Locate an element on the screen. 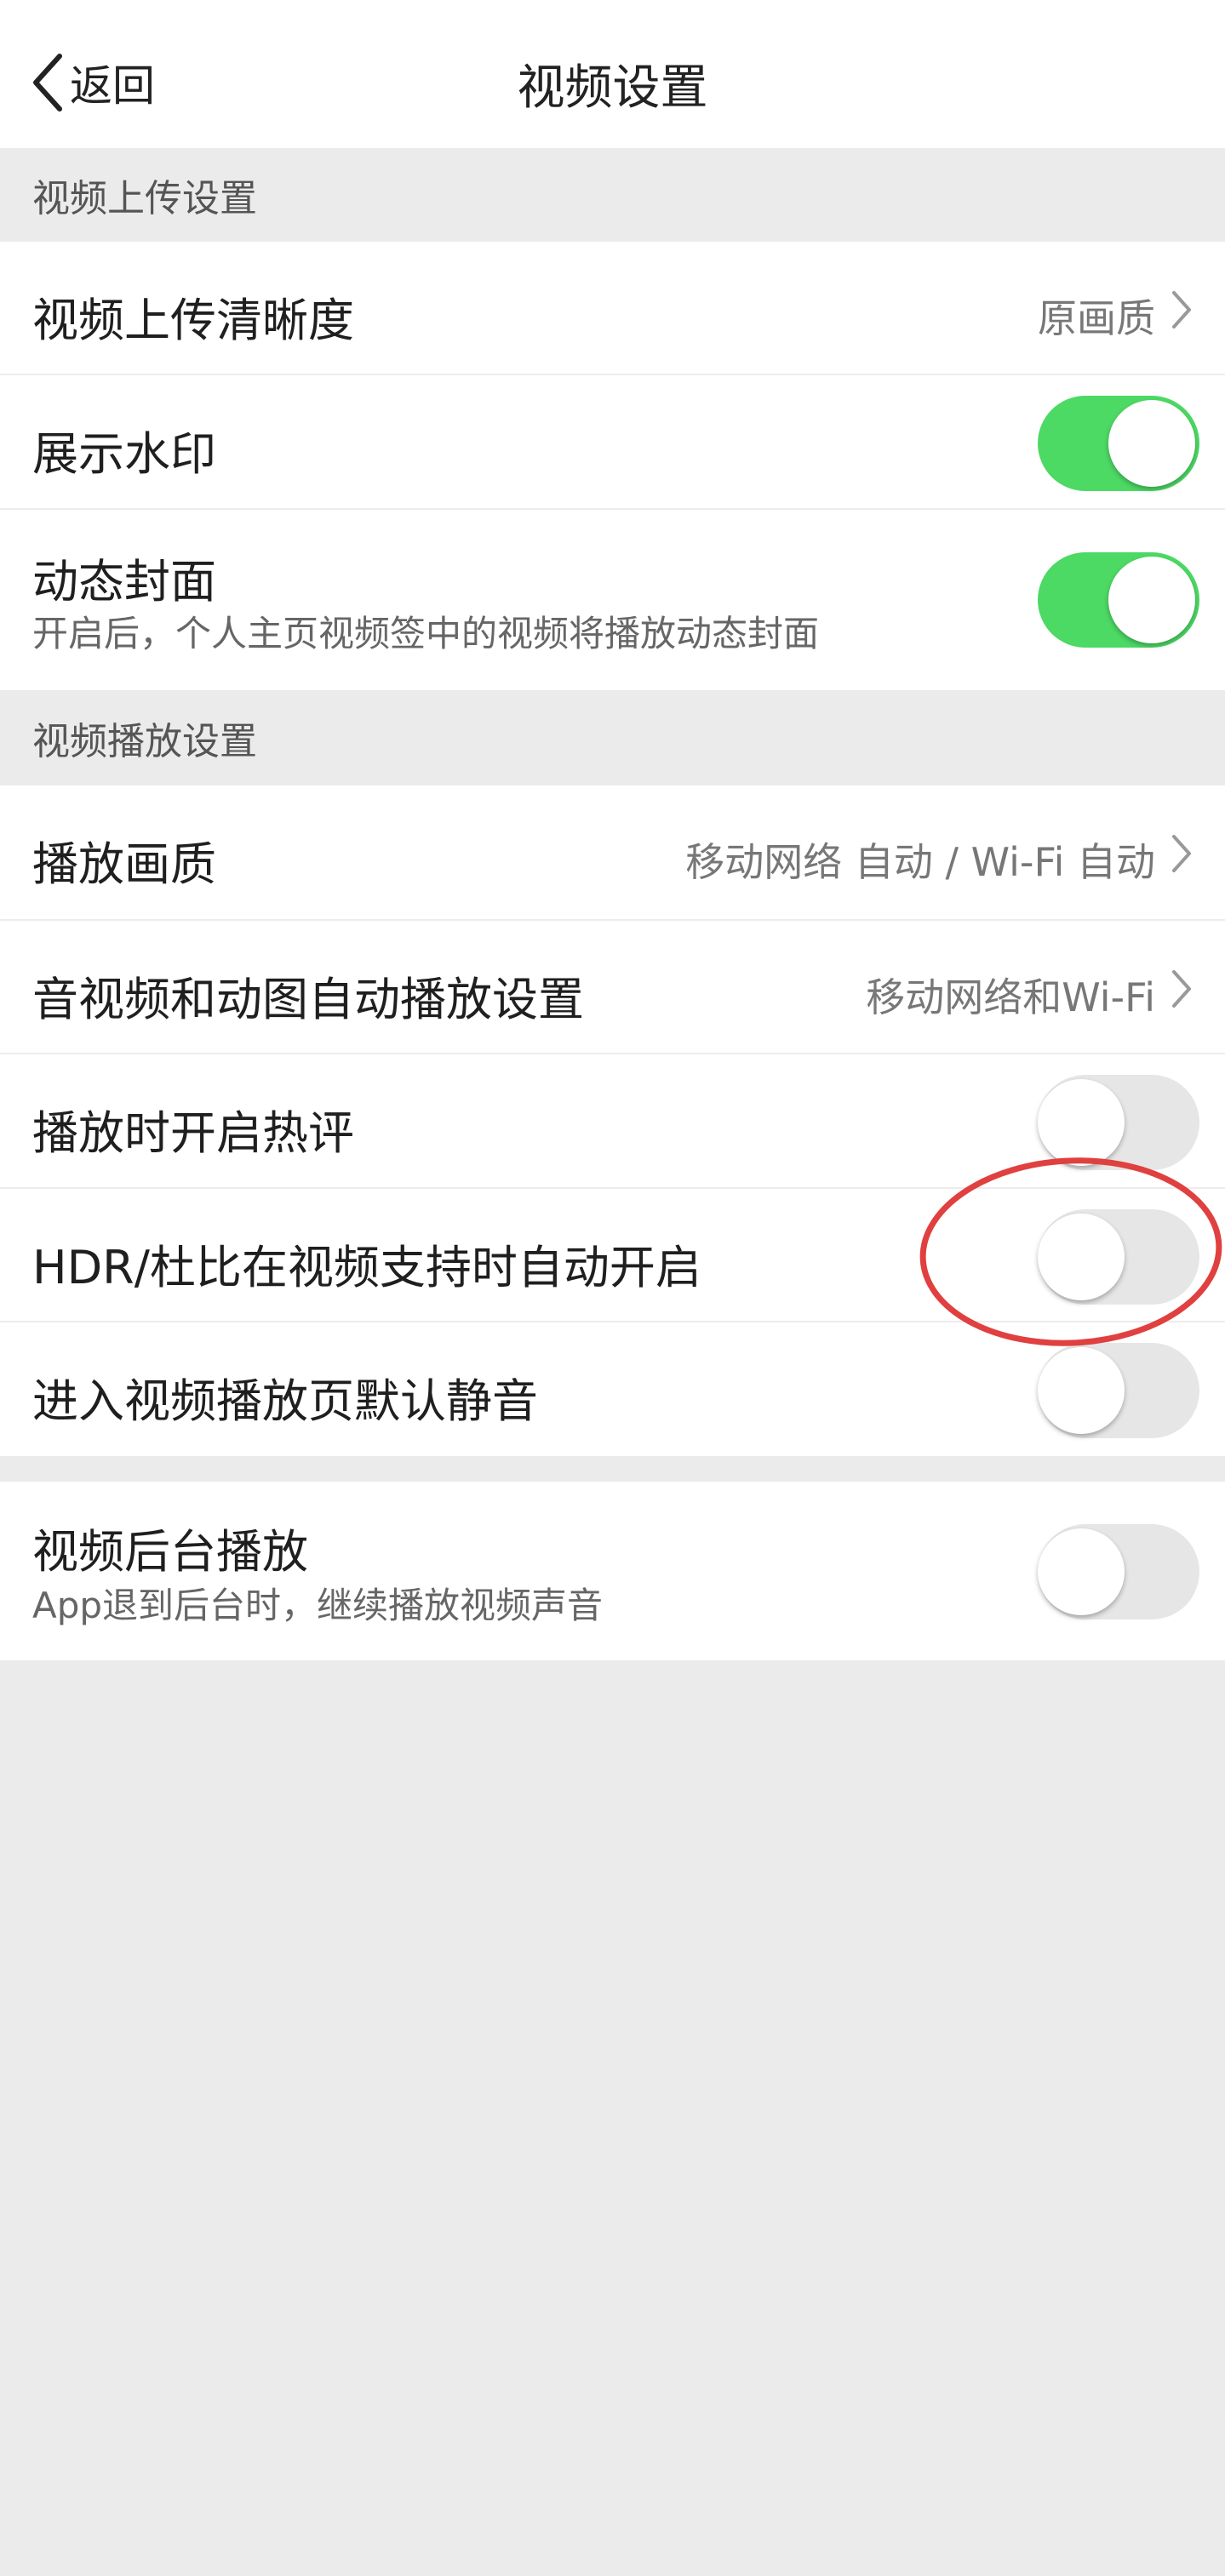  playback-quality-value: 移动网络 自动 / Wi-Fi 自动 is located at coordinates (920, 862).